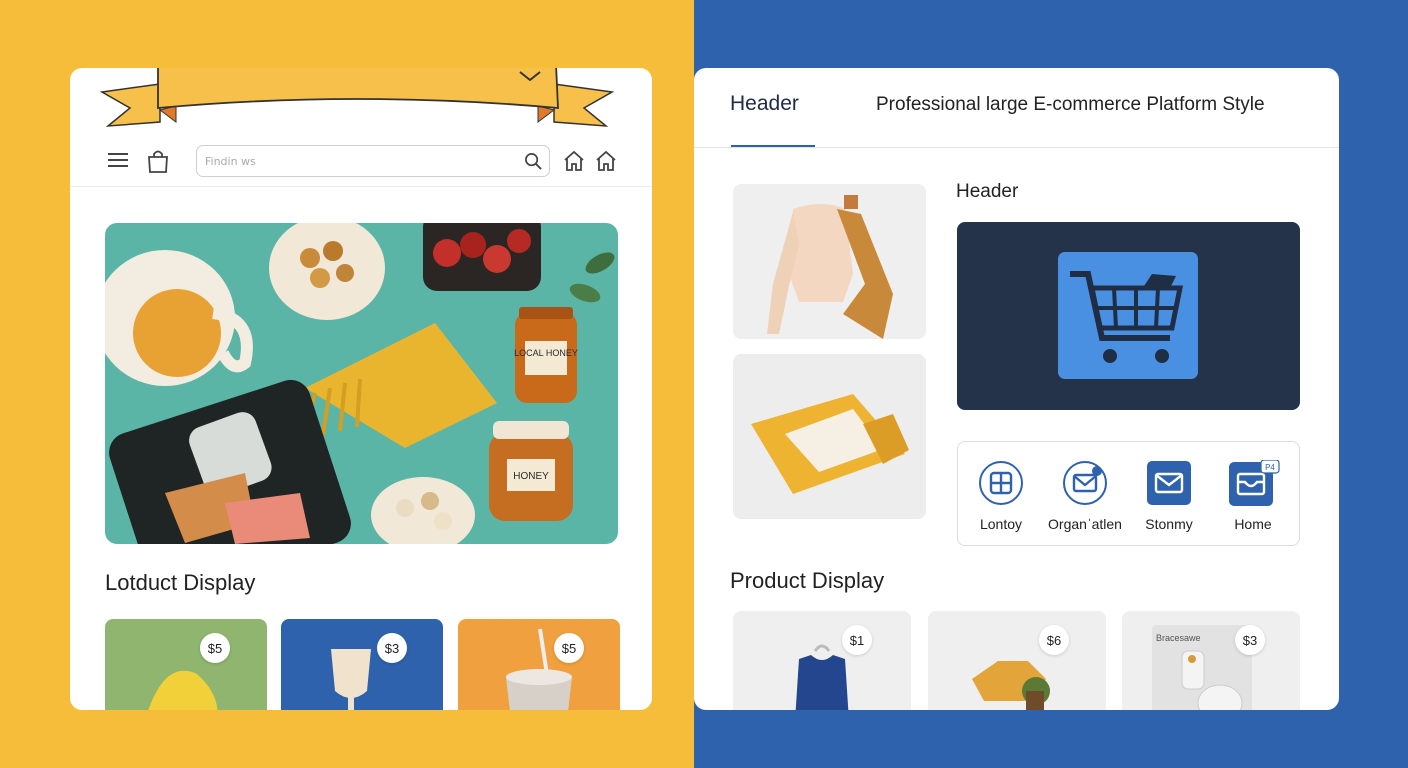 The width and height of the screenshot is (1408, 768). Describe the element at coordinates (355, 161) in the screenshot. I see `search-input` at that location.